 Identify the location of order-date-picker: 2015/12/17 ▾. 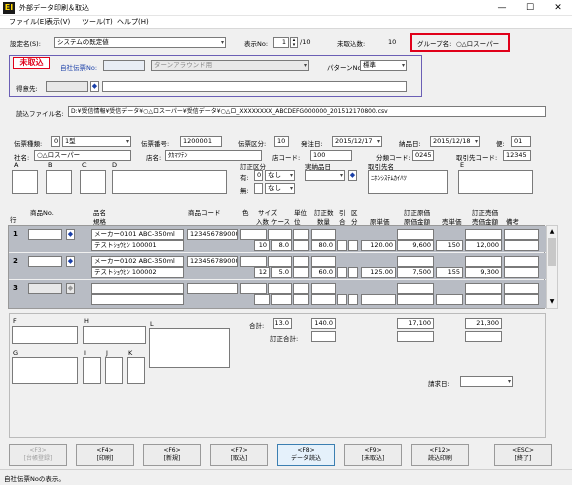
(357, 141).